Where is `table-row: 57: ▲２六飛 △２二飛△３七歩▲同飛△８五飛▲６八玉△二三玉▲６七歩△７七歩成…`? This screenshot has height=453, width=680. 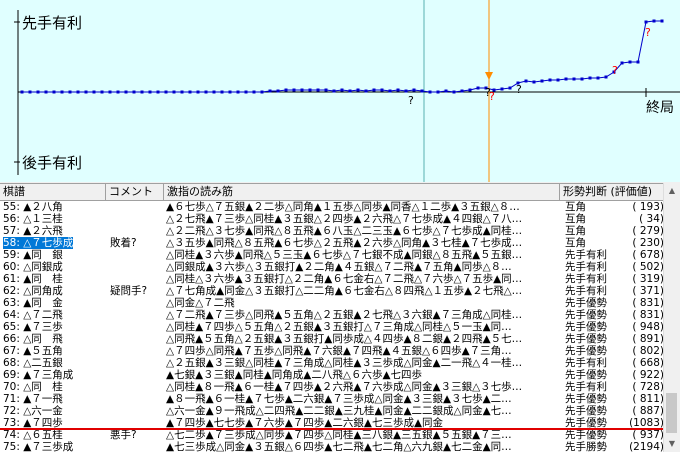
table-row: 57: ▲２六飛 △２二飛△３七歩▲同飛△８五飛▲６八玉△二三玉▲６七歩△７七歩成… is located at coordinates (332, 231).